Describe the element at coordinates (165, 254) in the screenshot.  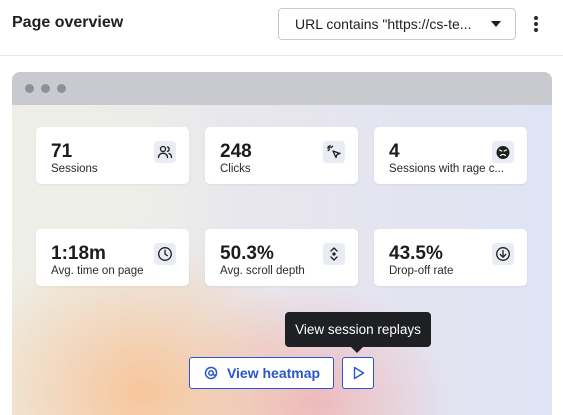
I see `clock-icon` at that location.